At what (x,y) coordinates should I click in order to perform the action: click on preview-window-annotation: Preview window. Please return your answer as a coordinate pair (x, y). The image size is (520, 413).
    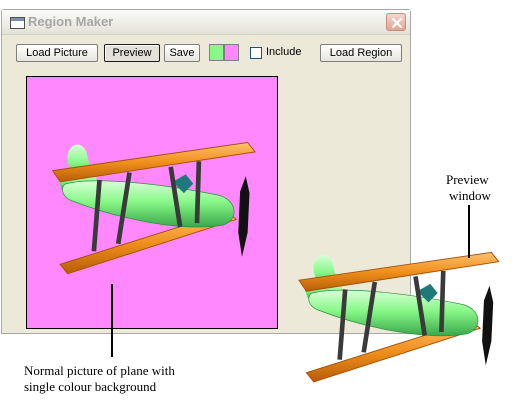
    Looking at the image, I should click on (468, 188).